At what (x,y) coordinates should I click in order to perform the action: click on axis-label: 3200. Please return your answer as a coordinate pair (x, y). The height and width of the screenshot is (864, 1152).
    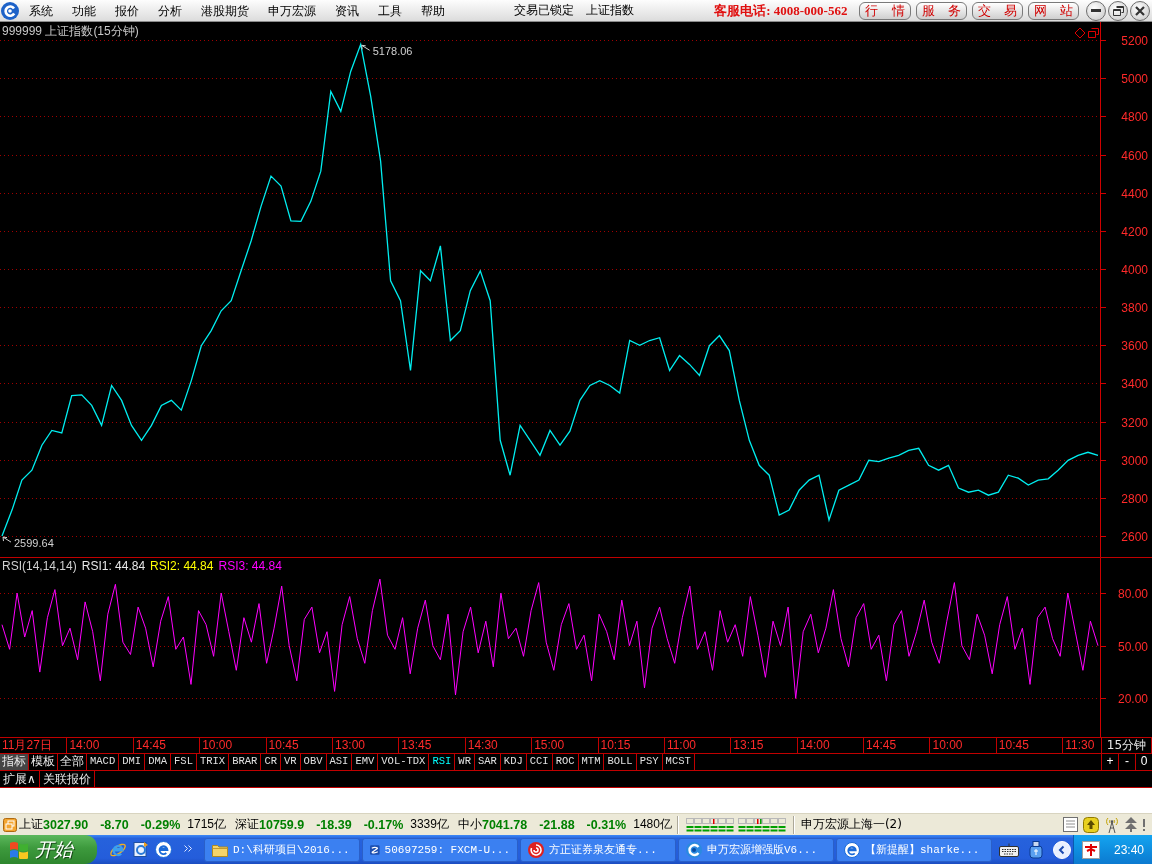
    Looking at the image, I should click on (1134, 422).